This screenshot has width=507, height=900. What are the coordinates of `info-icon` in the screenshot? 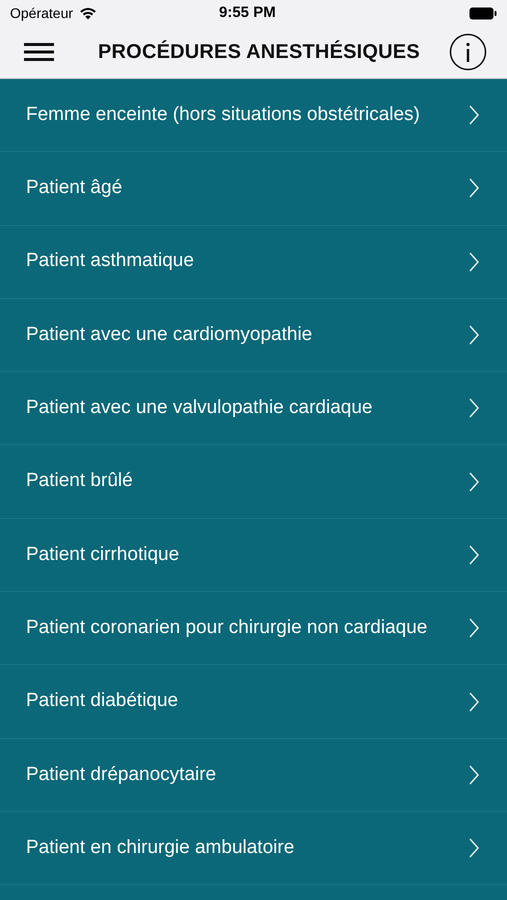 It's located at (468, 52).